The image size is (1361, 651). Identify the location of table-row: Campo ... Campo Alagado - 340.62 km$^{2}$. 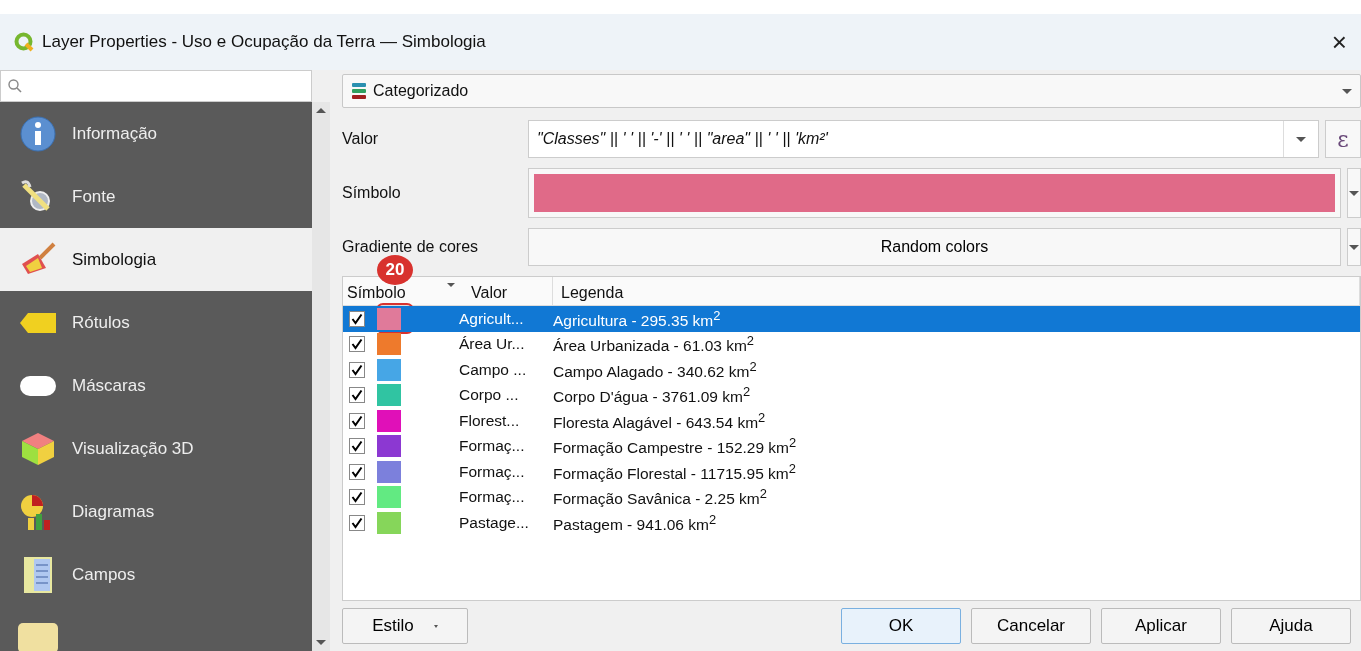
(851, 370).